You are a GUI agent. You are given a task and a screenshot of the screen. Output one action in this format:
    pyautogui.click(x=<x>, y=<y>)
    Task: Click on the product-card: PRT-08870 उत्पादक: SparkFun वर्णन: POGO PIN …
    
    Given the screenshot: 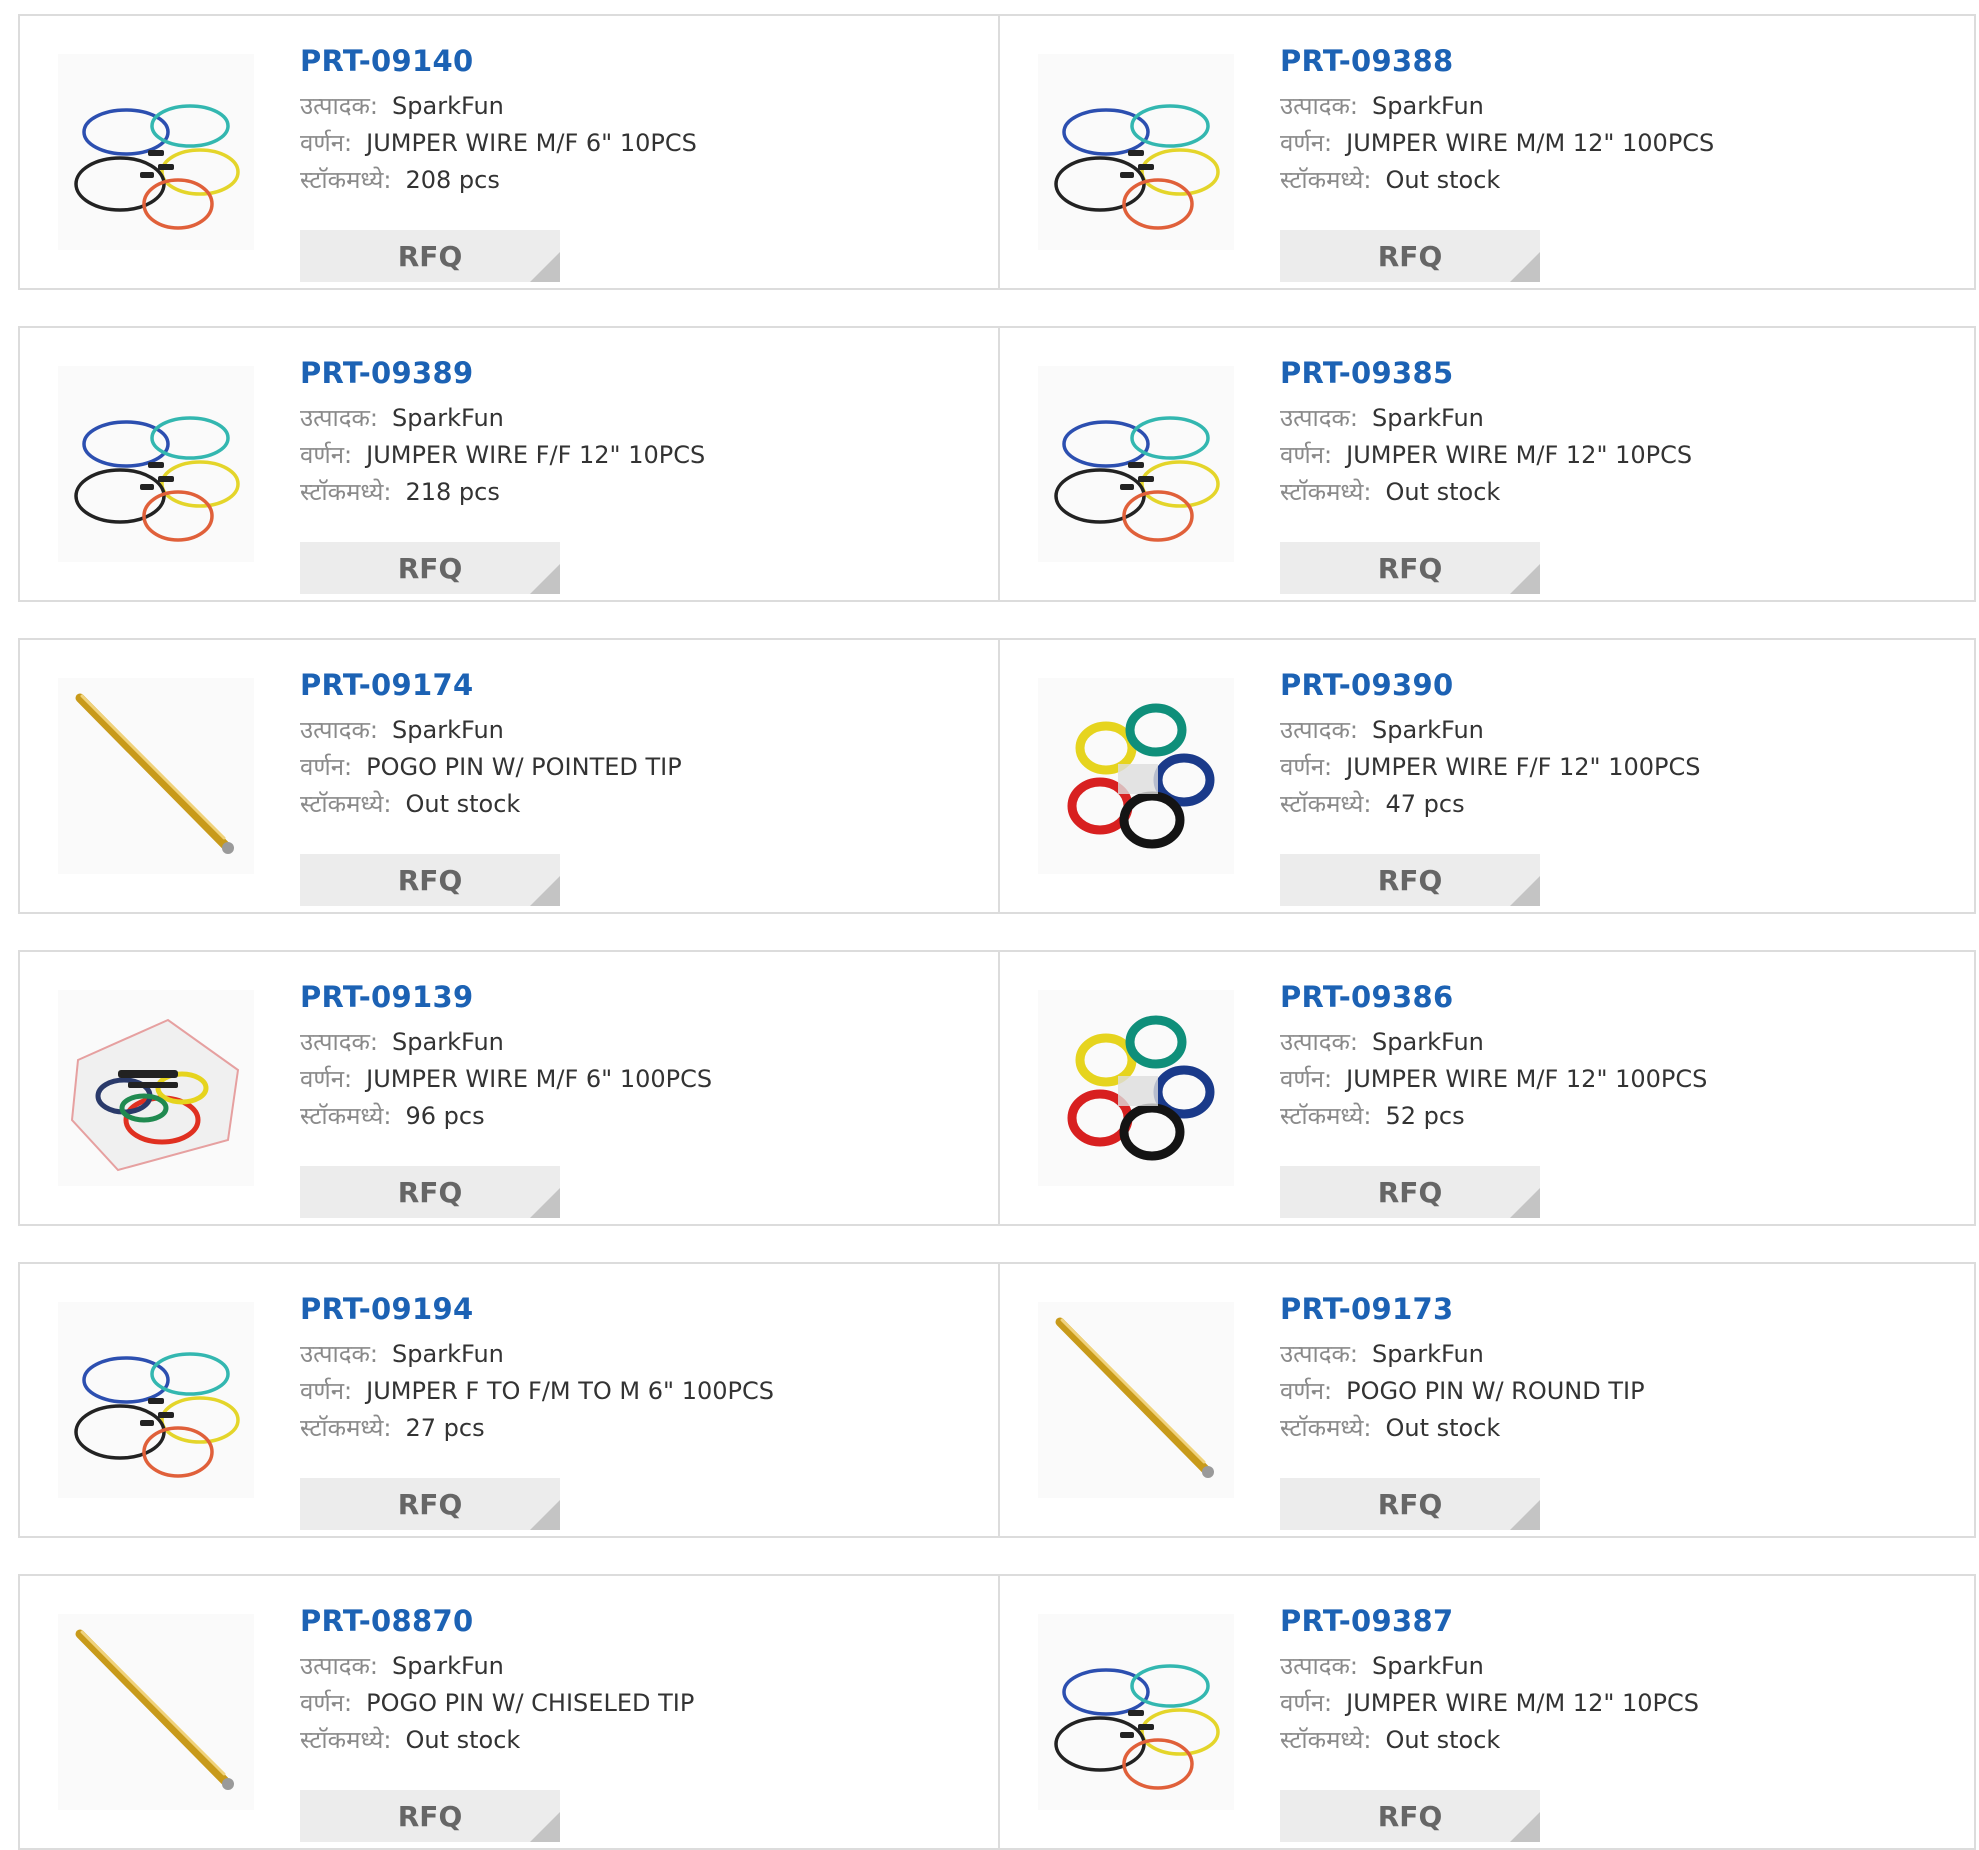 What is the action you would take?
    pyautogui.click(x=509, y=1712)
    